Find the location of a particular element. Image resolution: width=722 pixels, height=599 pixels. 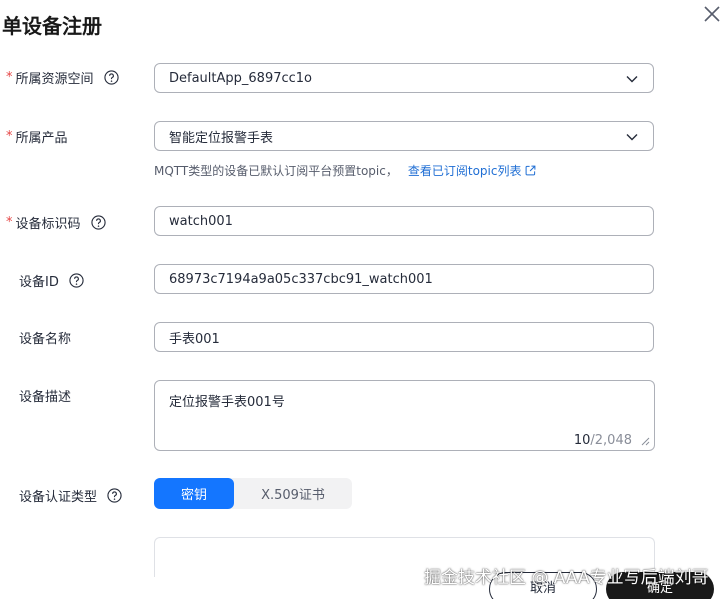

device-name-value: 手表001 is located at coordinates (194, 339).